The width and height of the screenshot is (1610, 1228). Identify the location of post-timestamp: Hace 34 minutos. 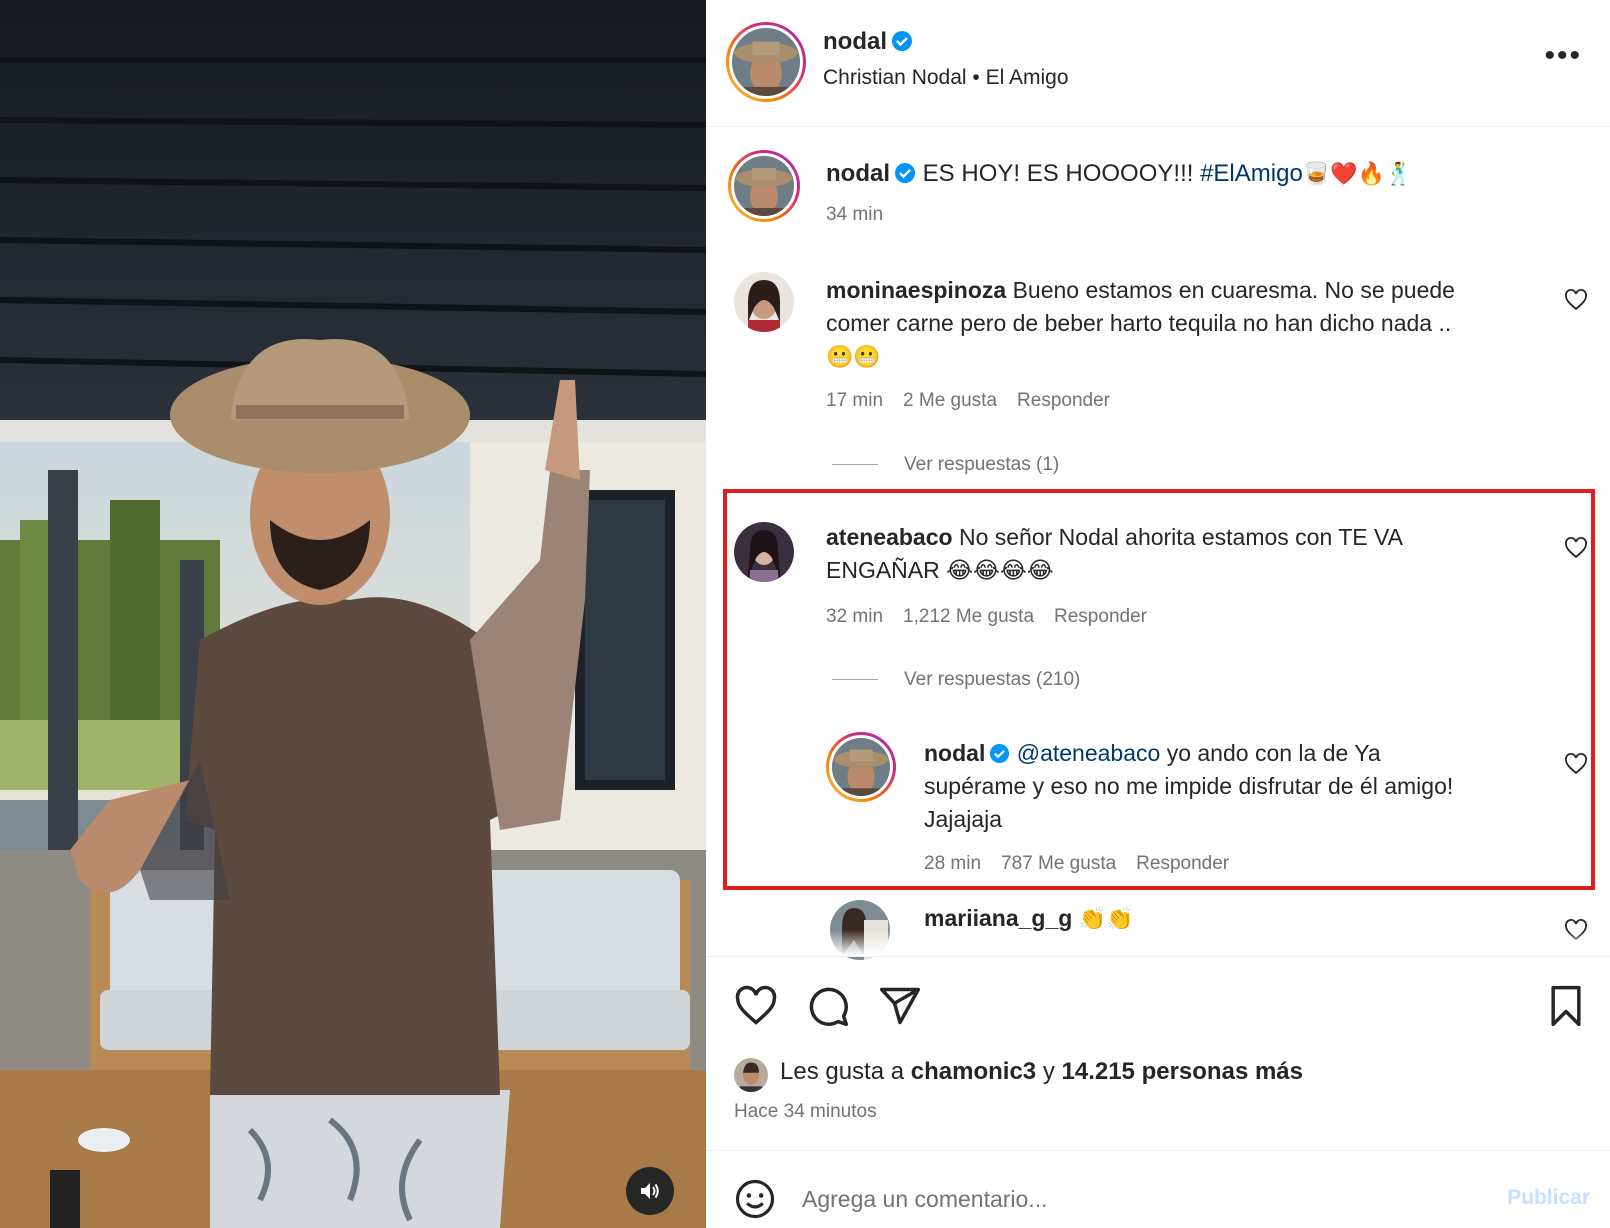
(805, 1111).